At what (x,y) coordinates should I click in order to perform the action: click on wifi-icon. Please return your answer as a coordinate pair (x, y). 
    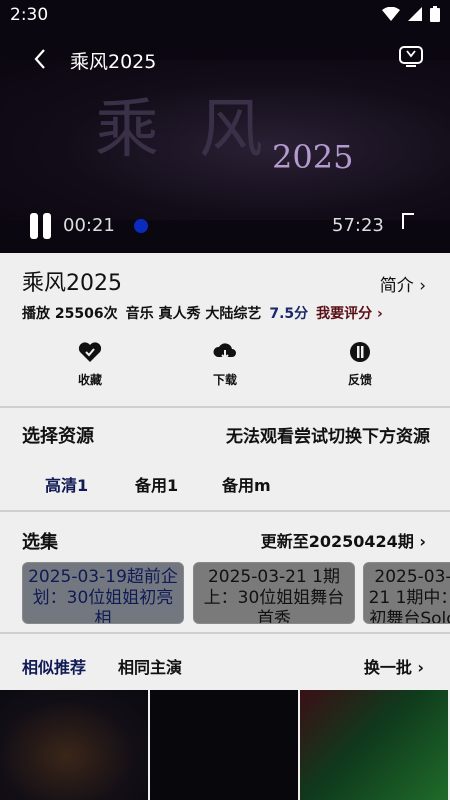
    Looking at the image, I should click on (391, 14).